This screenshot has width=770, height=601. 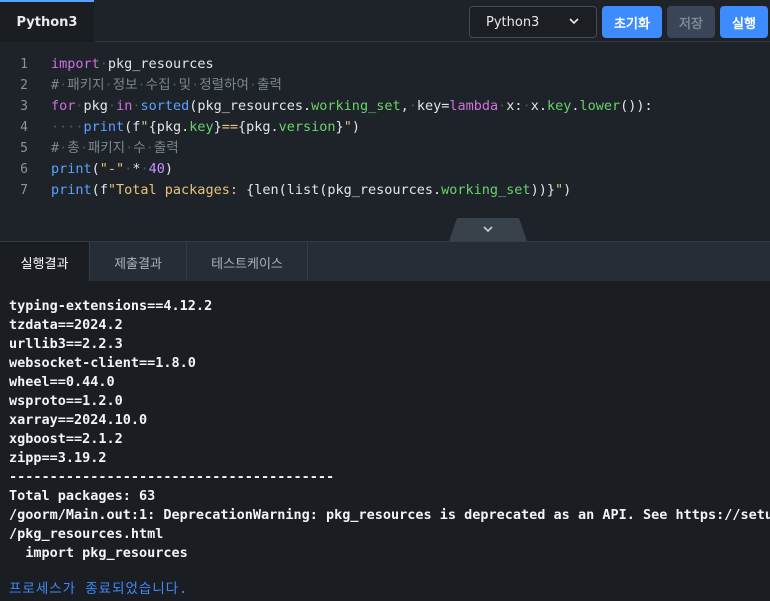 I want to click on output-line: import pkg_resources, so click(x=98, y=553).